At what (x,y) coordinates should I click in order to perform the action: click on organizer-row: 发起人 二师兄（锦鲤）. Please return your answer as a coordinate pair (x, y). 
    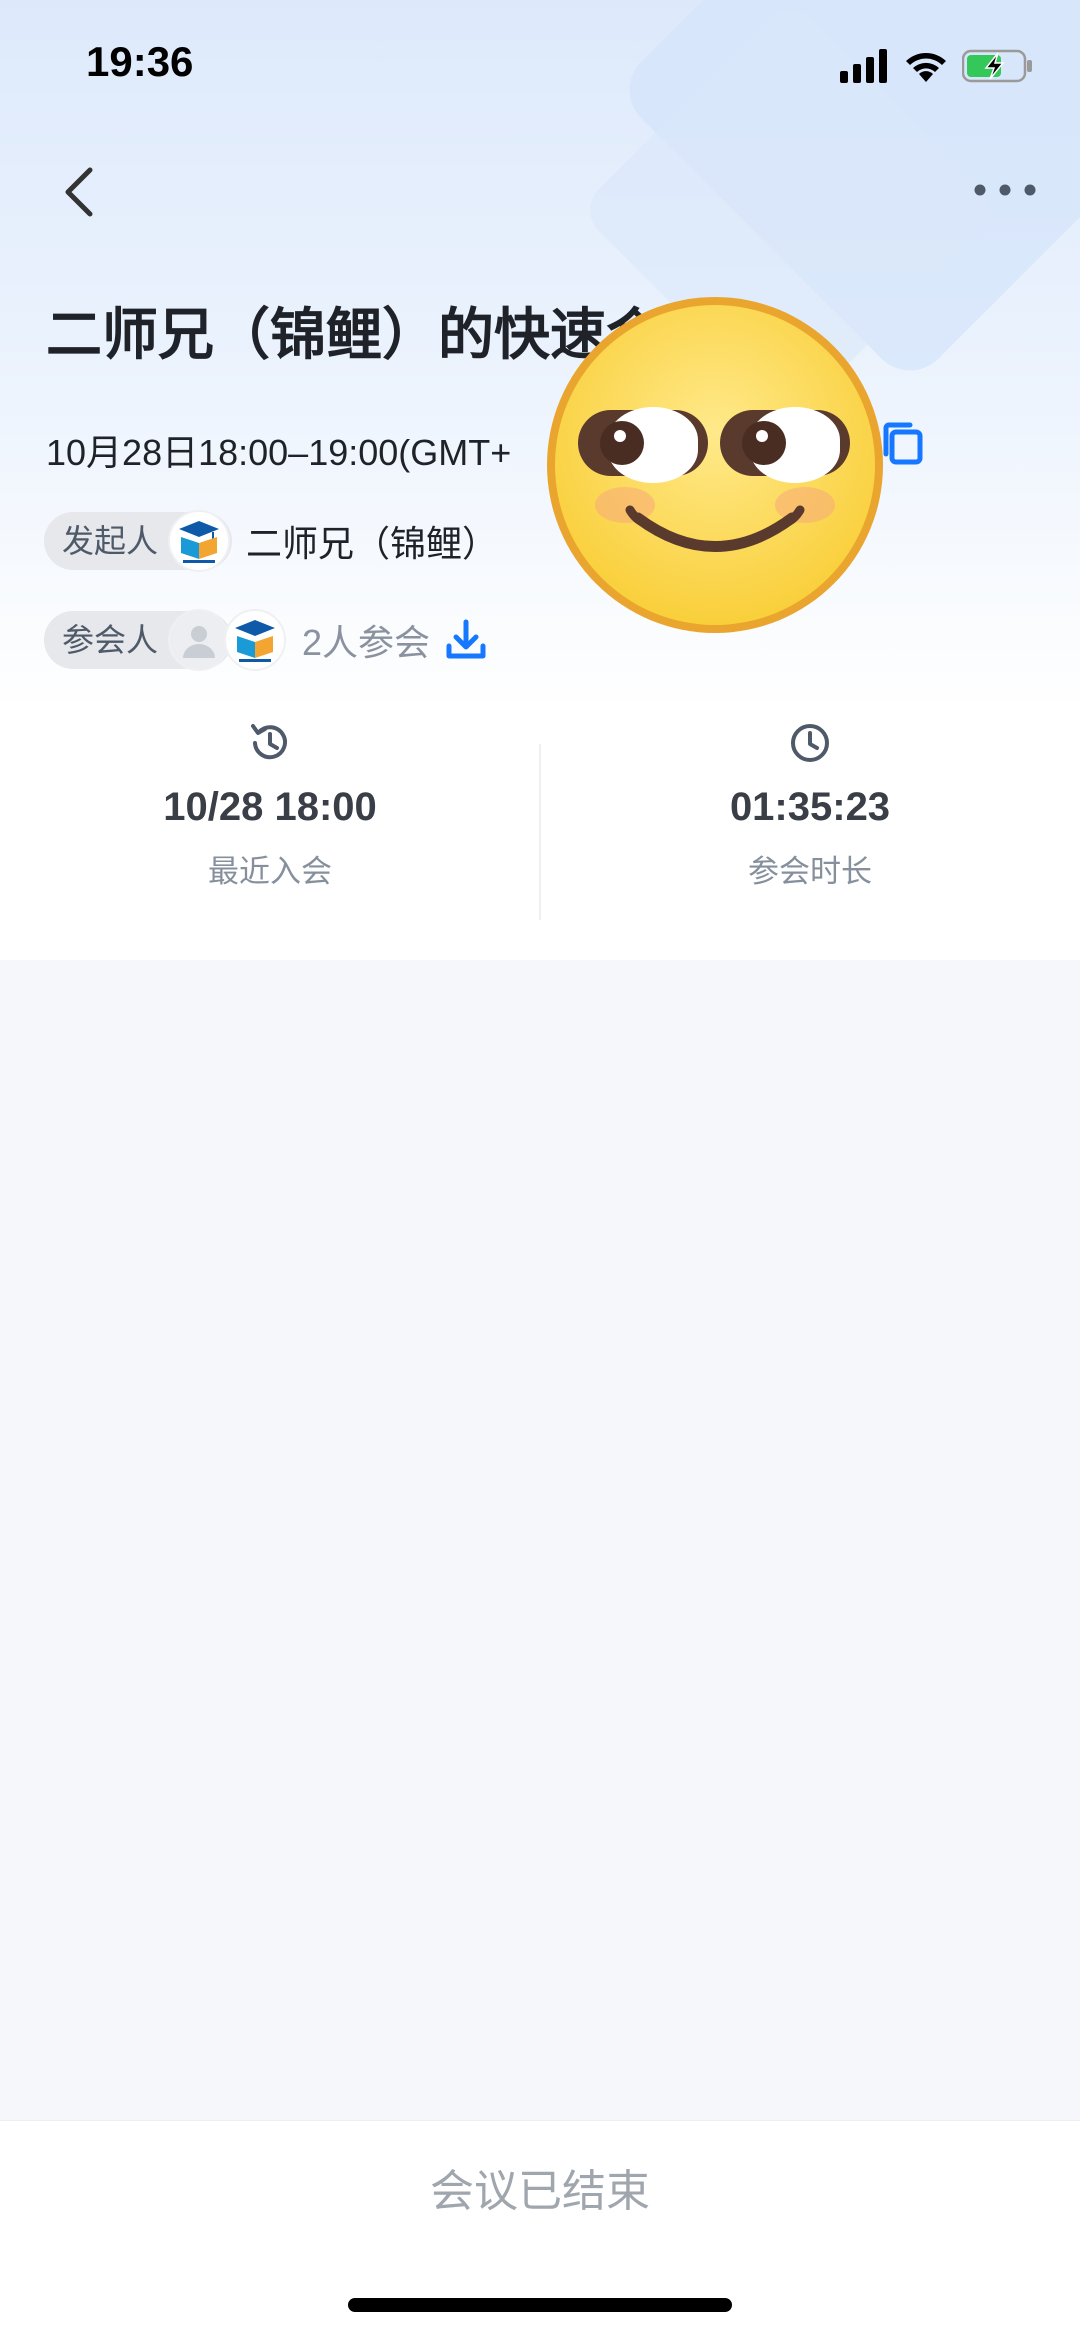
    Looking at the image, I should click on (271, 541).